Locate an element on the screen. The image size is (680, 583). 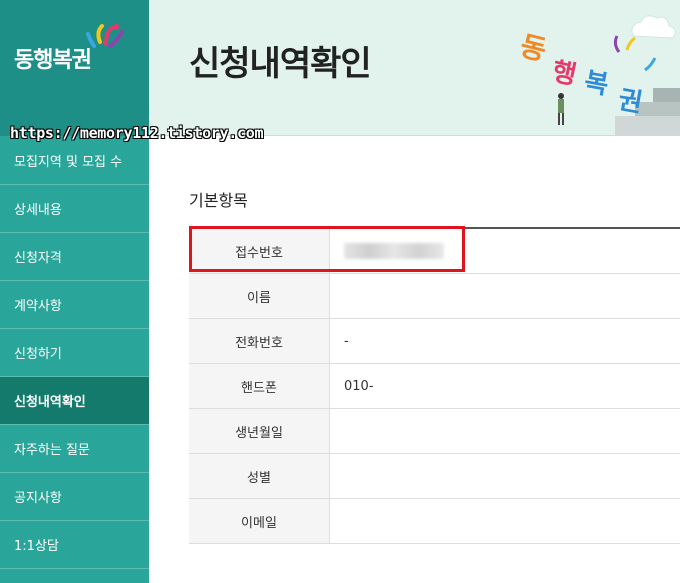
row-value: 010- is located at coordinates (359, 386).